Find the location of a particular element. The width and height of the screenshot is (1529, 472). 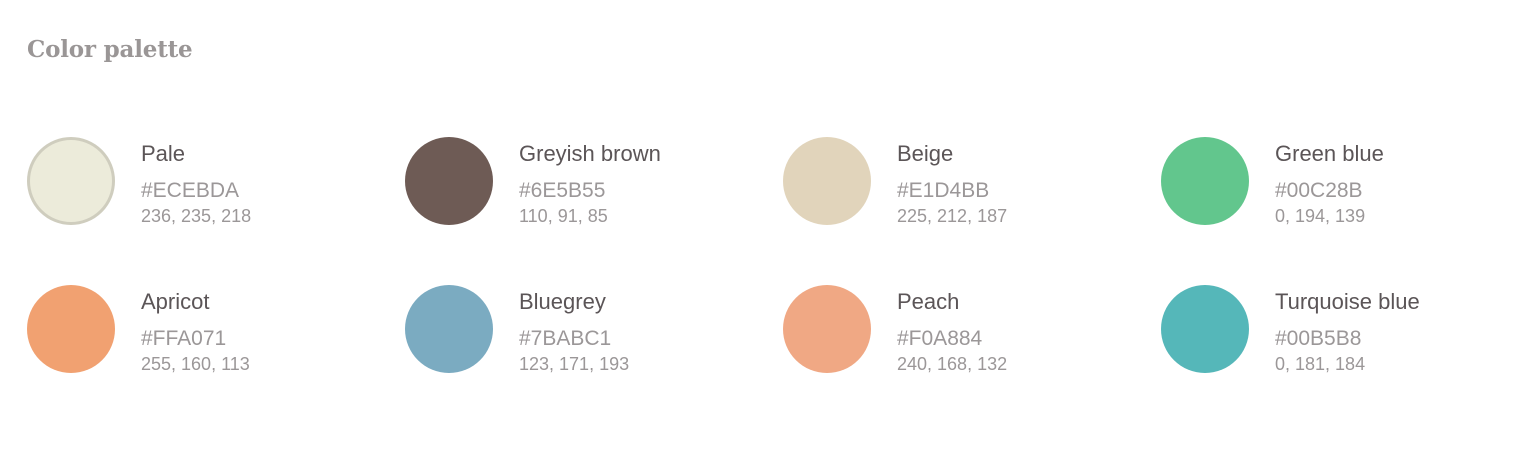

color-hex: #00C28B is located at coordinates (1319, 190).